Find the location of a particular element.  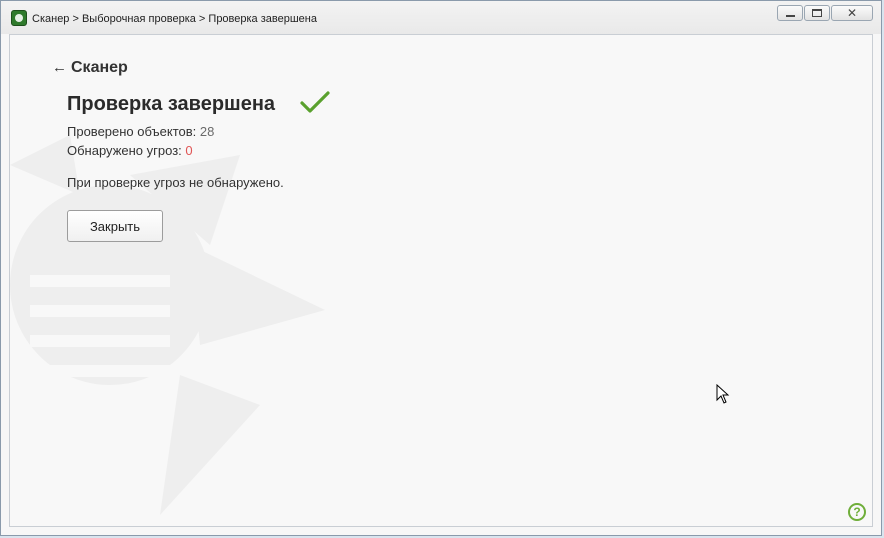

checked-objects-value: 28 is located at coordinates (207, 131).